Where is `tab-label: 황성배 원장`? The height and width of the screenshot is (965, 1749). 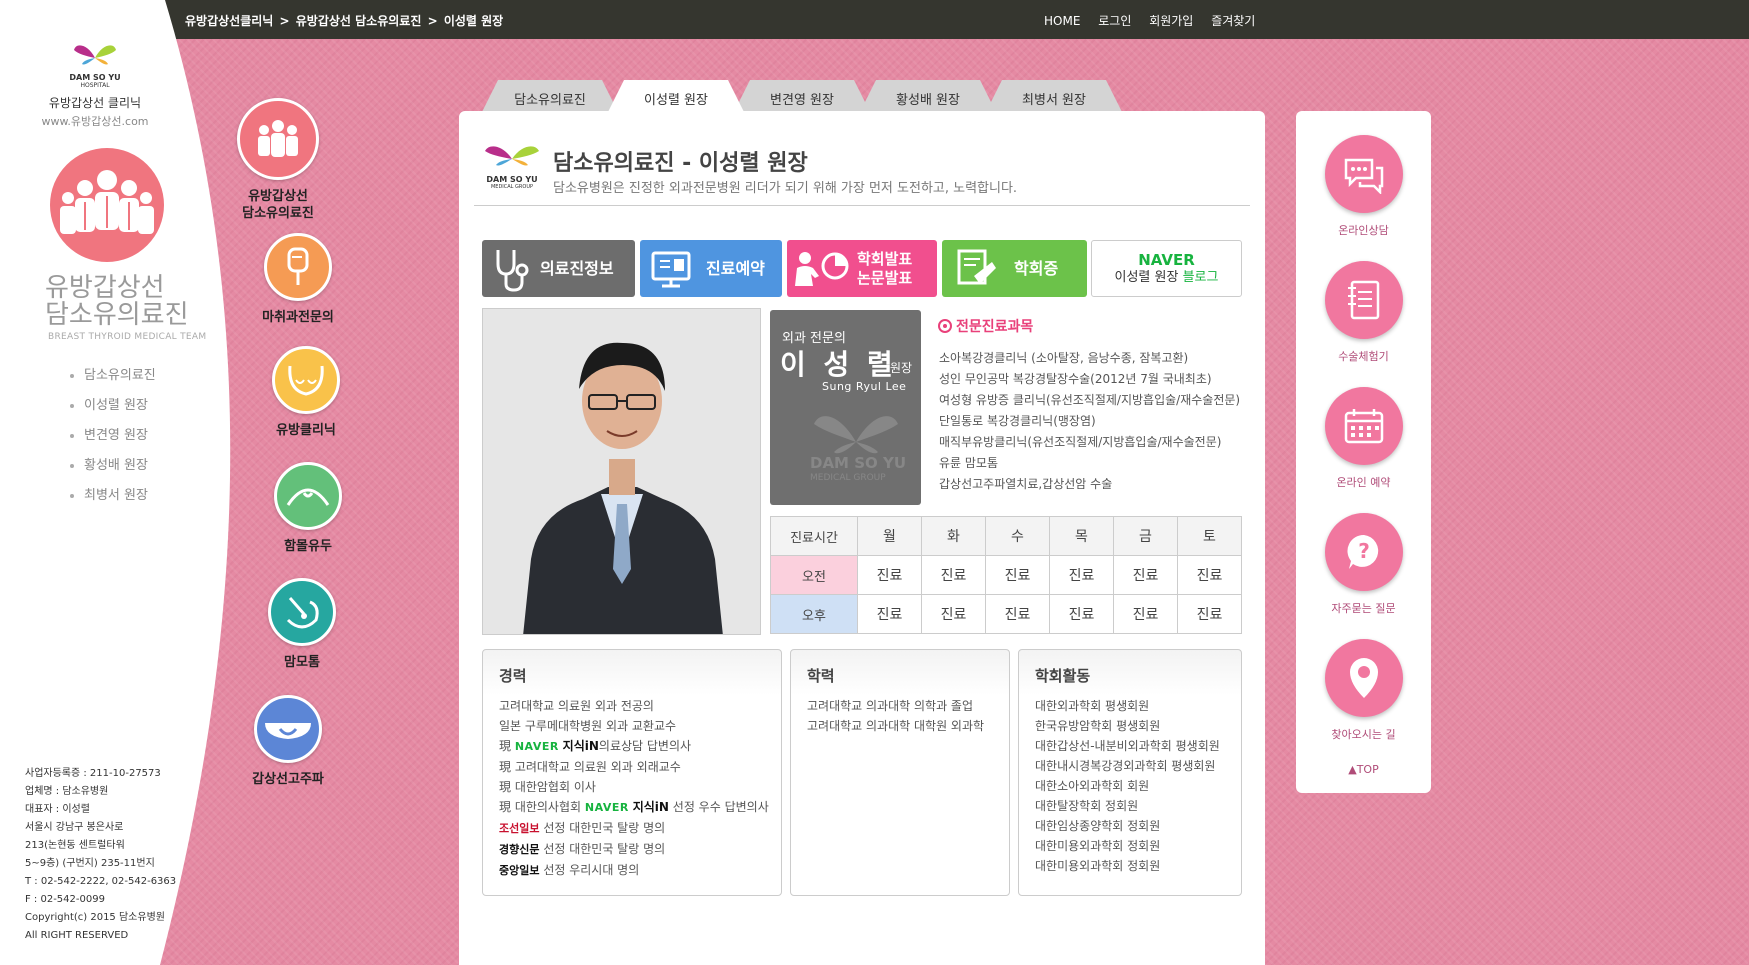
tab-label: 황성배 원장 is located at coordinates (928, 100).